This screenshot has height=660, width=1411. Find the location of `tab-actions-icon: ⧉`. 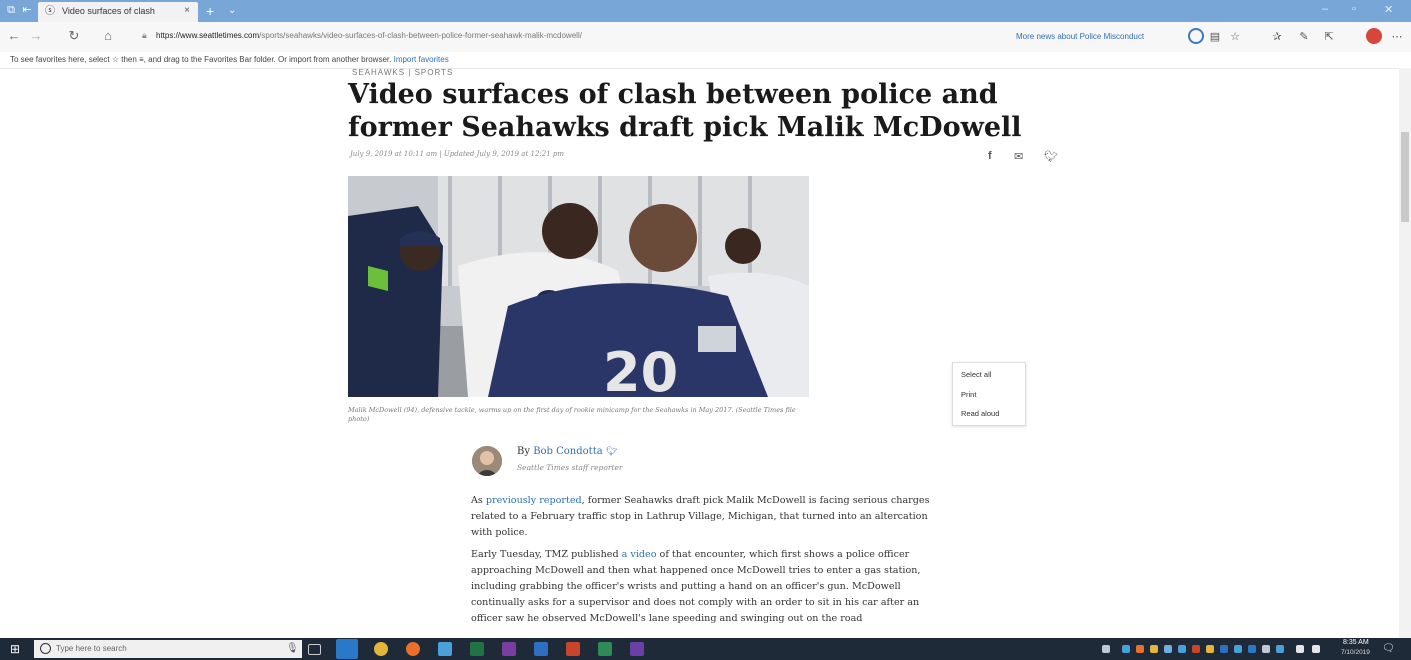

tab-actions-icon: ⧉ is located at coordinates (11, 10).